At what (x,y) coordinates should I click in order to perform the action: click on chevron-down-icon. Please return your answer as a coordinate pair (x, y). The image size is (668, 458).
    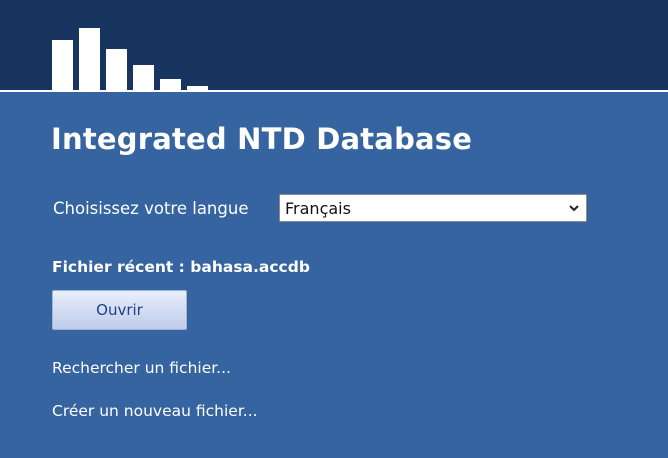
    Looking at the image, I should click on (574, 208).